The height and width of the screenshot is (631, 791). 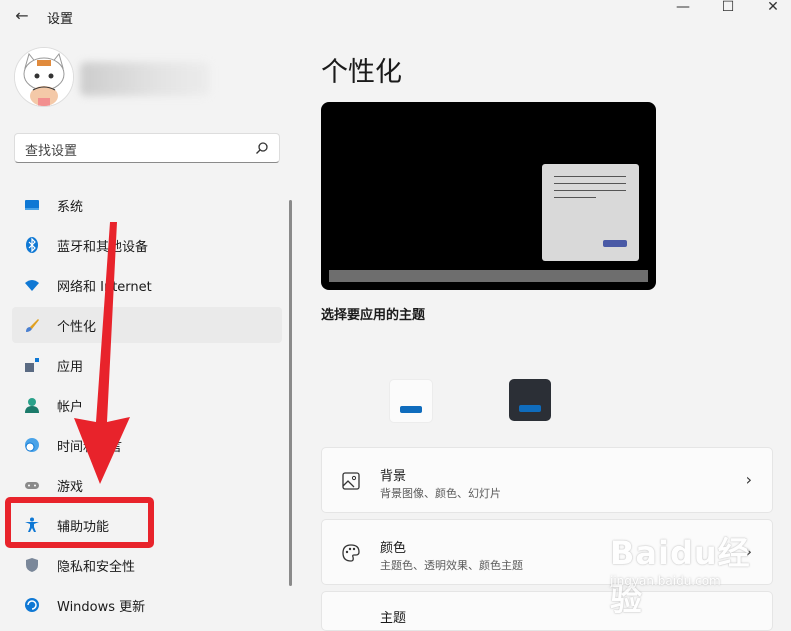 What do you see at coordinates (373, 315) in the screenshot?
I see `theme-section-label: 选择要应用的主题` at bounding box center [373, 315].